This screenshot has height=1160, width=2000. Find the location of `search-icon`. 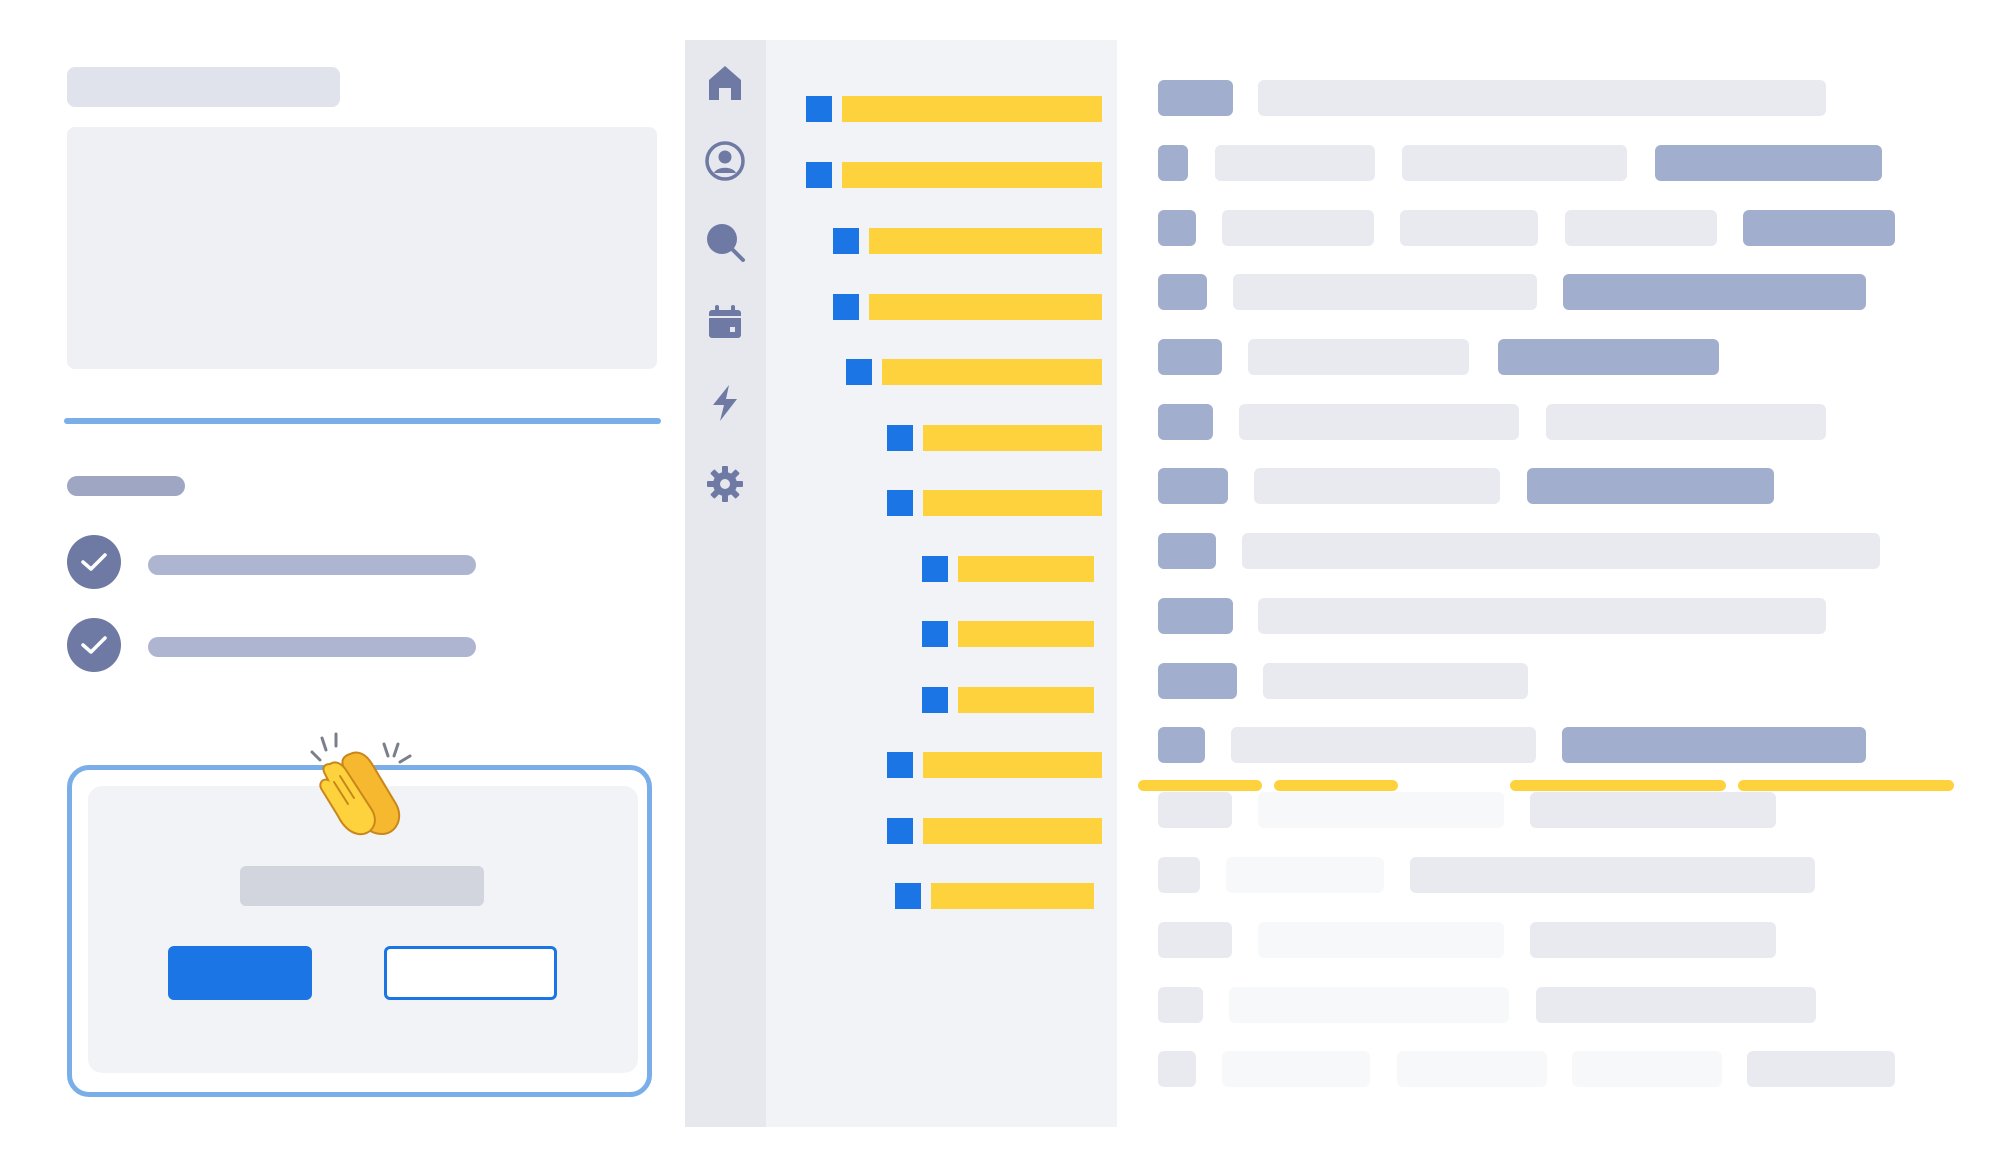

search-icon is located at coordinates (725, 242).